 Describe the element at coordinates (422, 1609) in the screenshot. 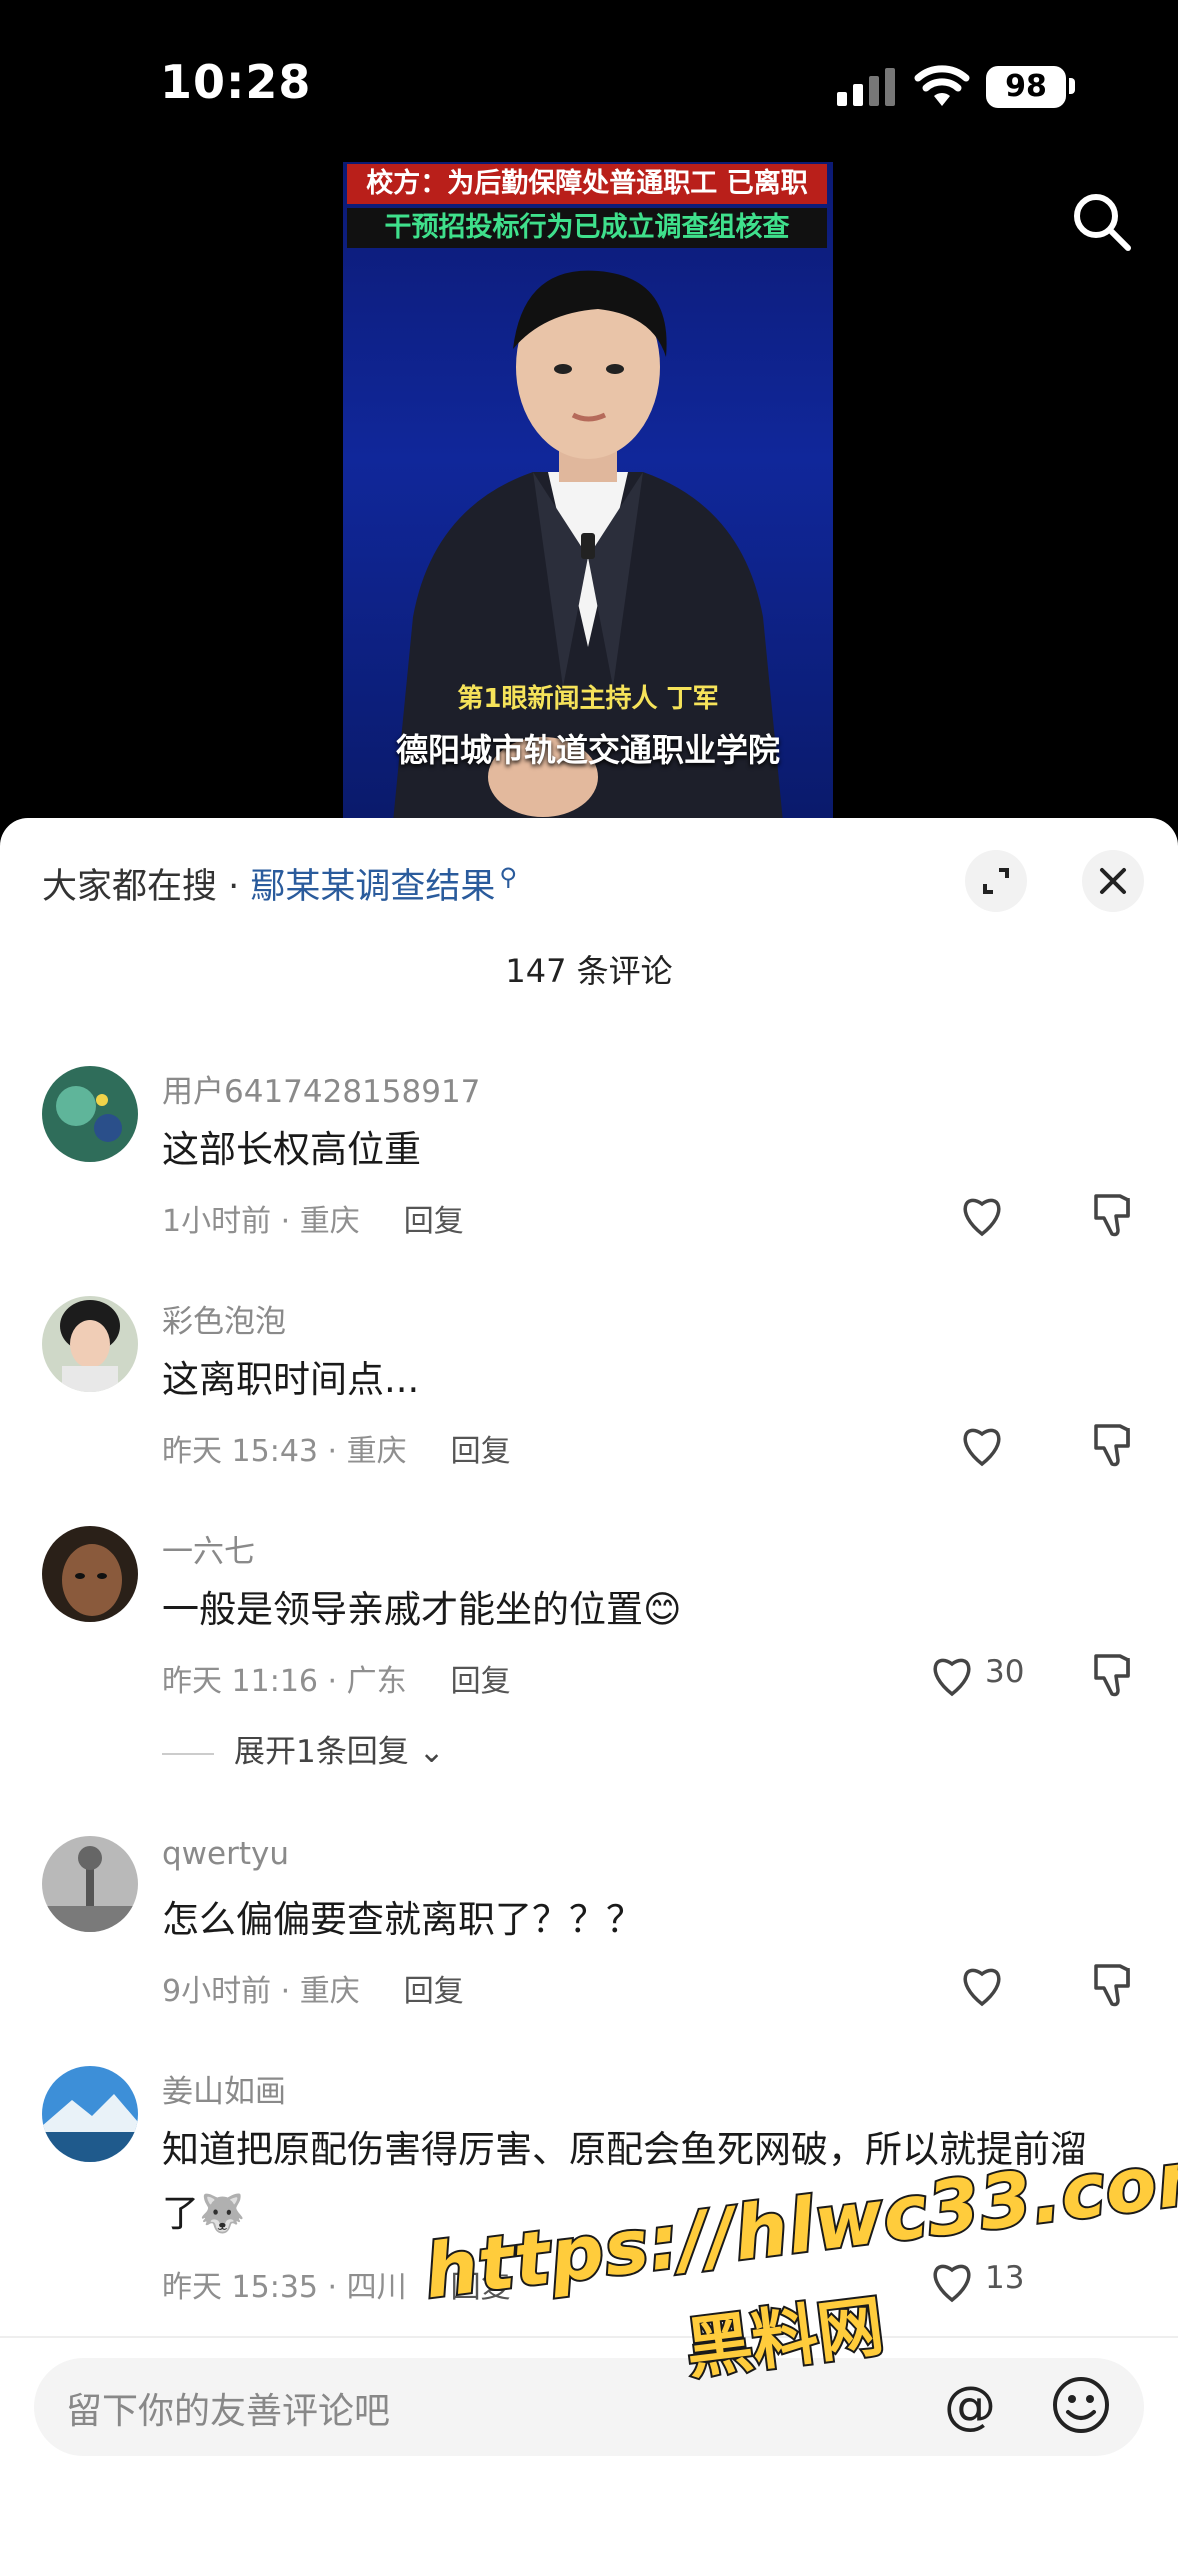

I see `comment-text: 一般是领导亲戚才能坐的位置😊` at that location.